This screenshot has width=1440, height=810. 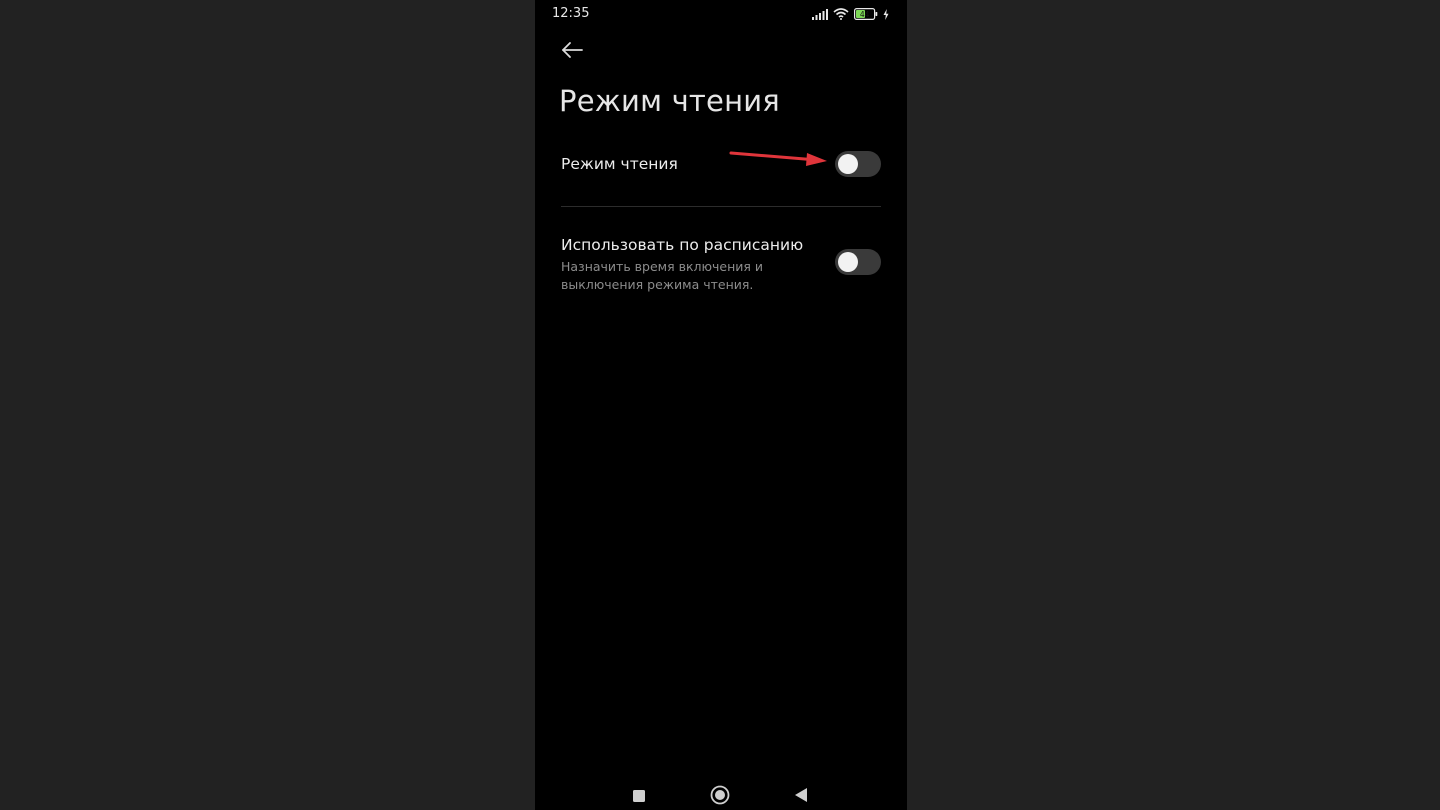 What do you see at coordinates (619, 164) in the screenshot?
I see `reading-mode-label: Режим чтения` at bounding box center [619, 164].